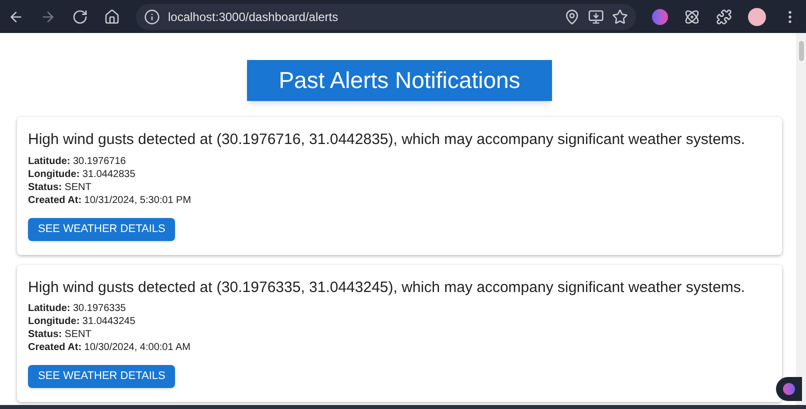 Image resolution: width=806 pixels, height=409 pixels. I want to click on atom-icon, so click(692, 16).